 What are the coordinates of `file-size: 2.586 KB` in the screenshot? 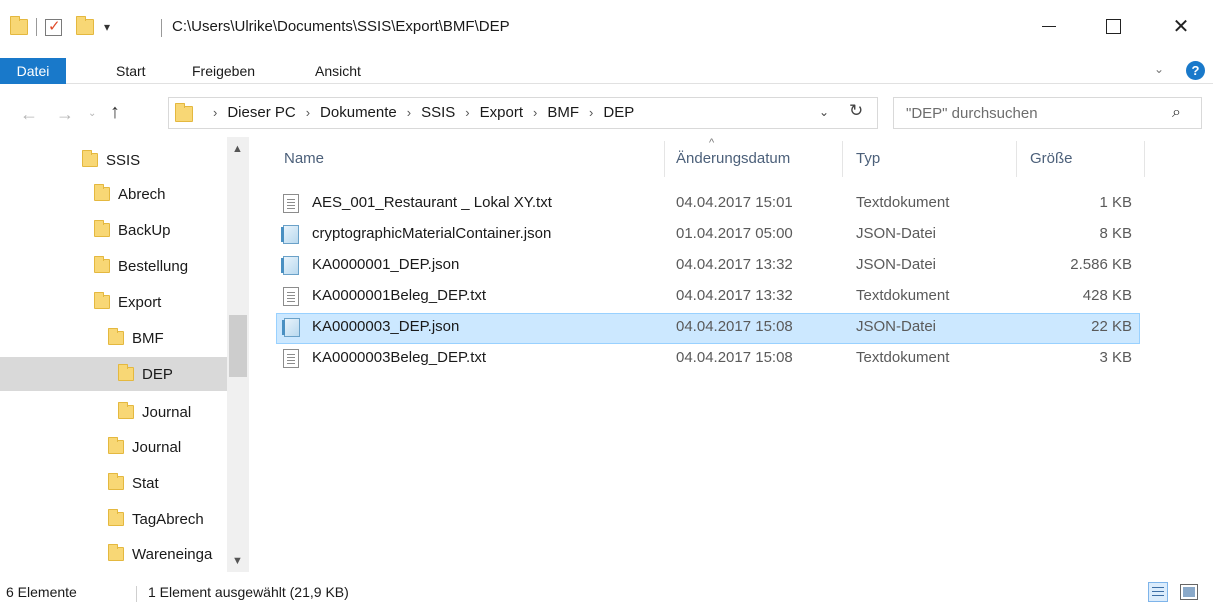 It's located at (1101, 264).